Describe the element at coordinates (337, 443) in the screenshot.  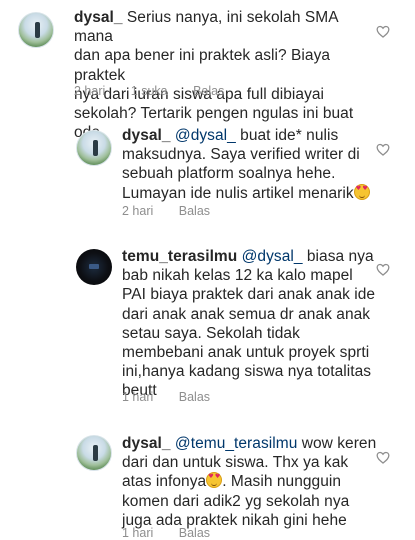
I see `comment-line: wow keren` at that location.